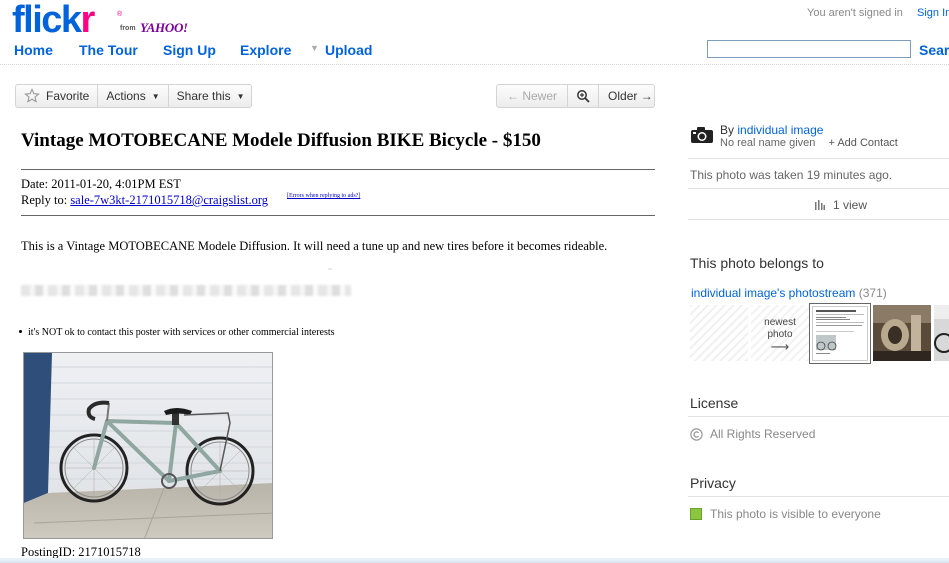 The width and height of the screenshot is (949, 563). Describe the element at coordinates (872, 293) in the screenshot. I see `photostream-count: (371)` at that location.